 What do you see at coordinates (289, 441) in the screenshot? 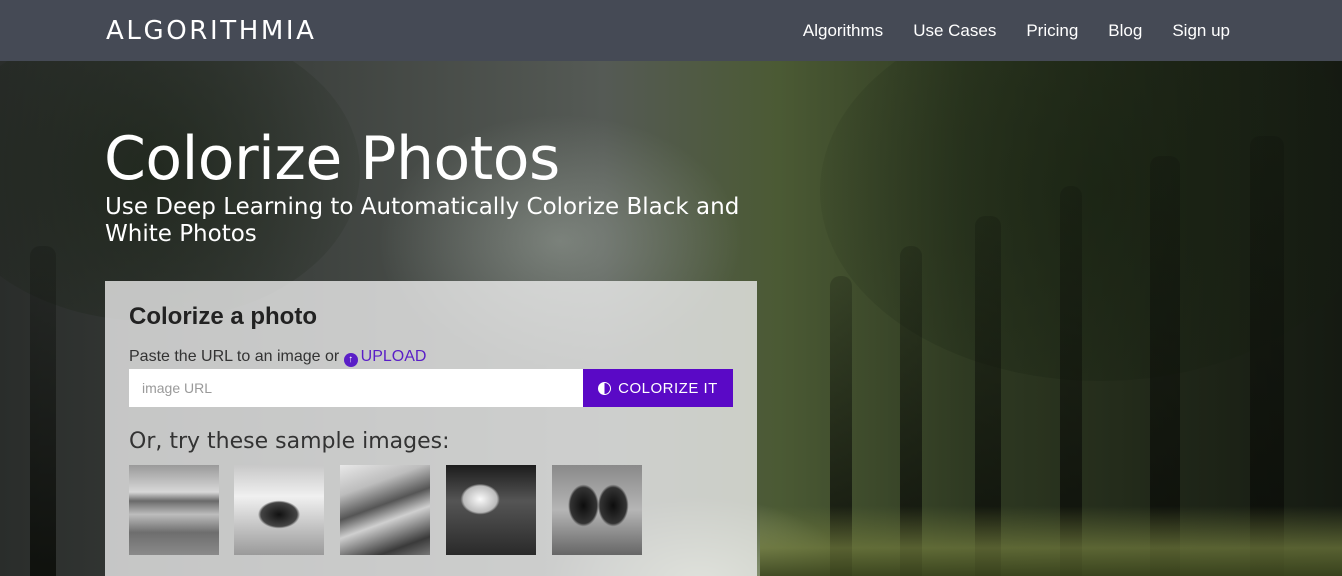
I see `samples-heading: Or, try these sample images:` at bounding box center [289, 441].